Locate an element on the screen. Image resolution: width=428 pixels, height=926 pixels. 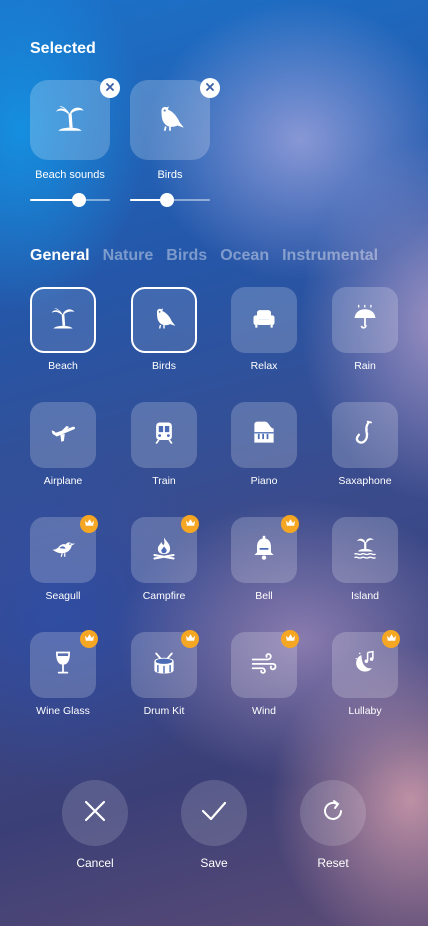
sound-item-piano: Piano is located at coordinates (264, 444).